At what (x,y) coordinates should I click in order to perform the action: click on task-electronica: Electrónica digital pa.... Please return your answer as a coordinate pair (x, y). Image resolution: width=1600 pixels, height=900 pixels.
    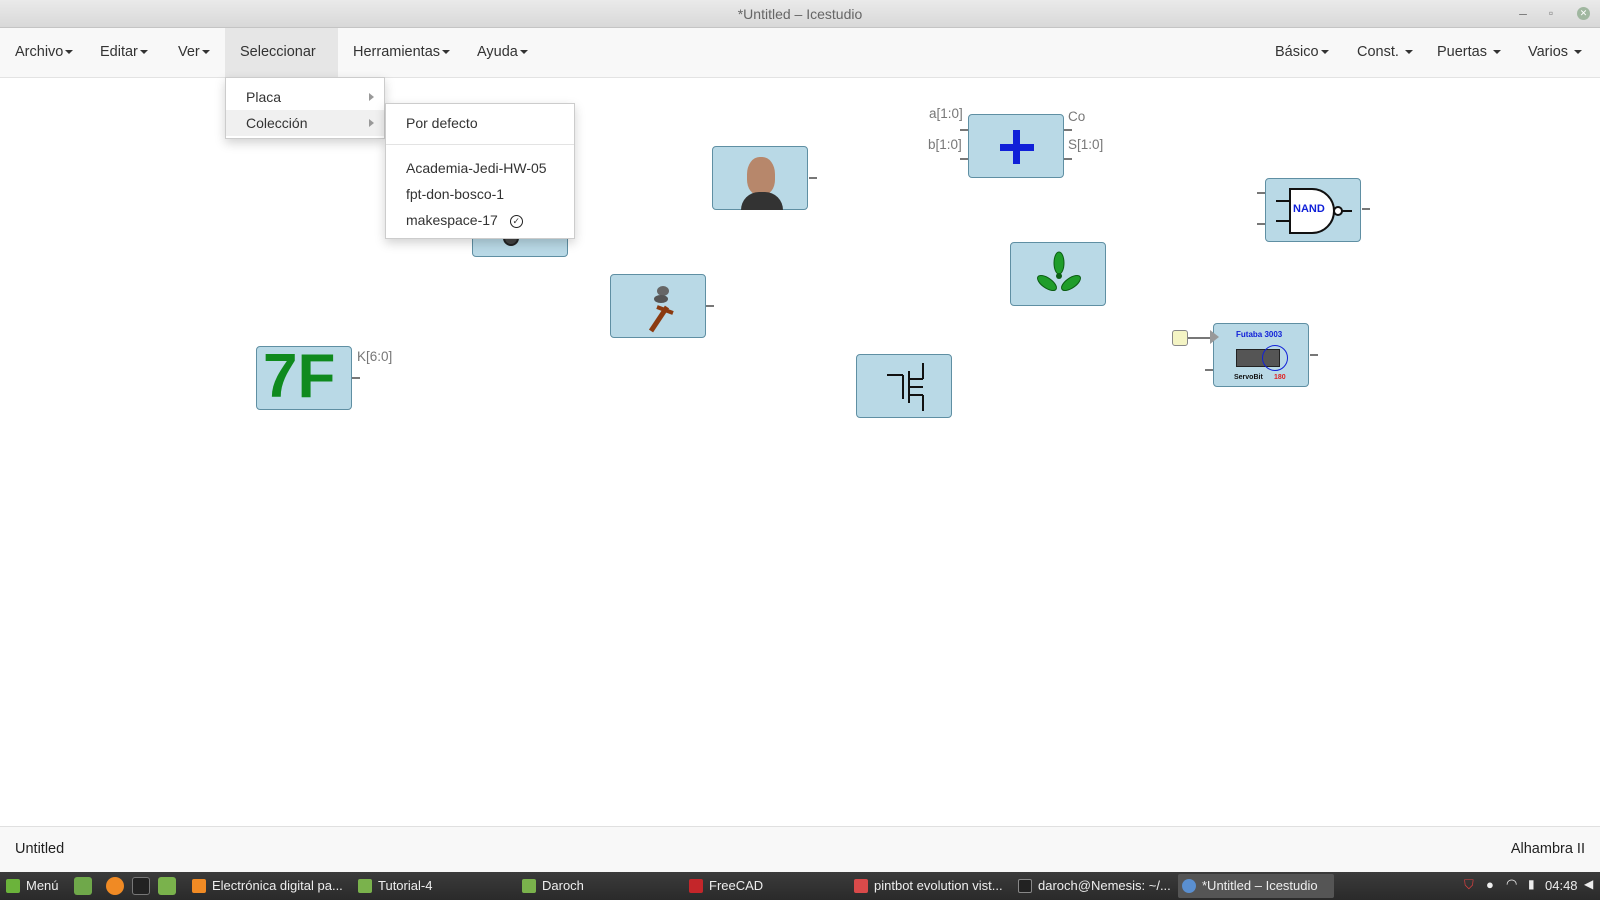
    Looking at the image, I should click on (267, 886).